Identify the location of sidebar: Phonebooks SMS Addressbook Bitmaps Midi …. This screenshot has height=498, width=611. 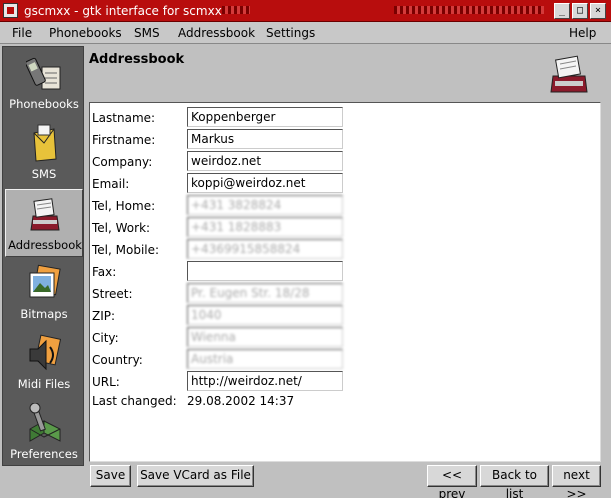
(43, 256).